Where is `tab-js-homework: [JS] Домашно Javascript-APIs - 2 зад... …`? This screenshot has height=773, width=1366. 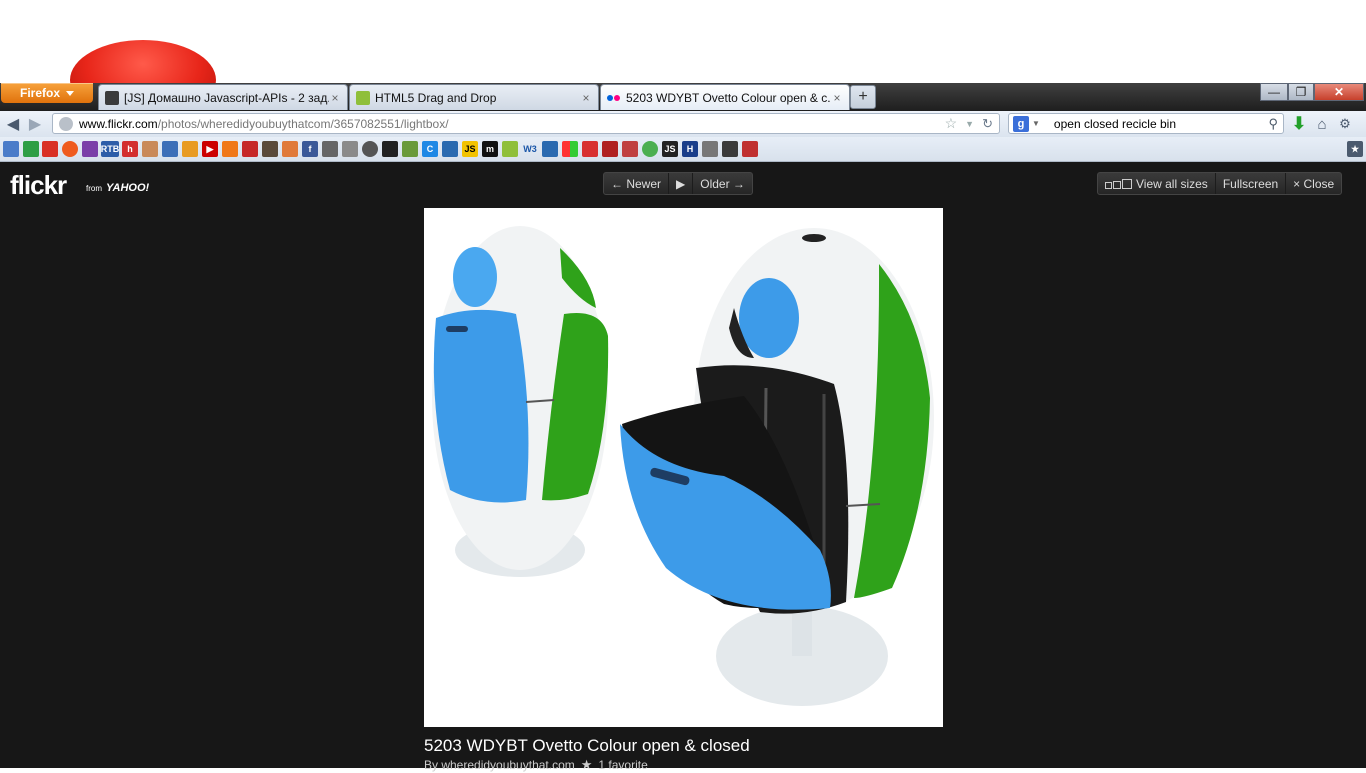
tab-js-homework: [JS] Домашно Javascript-APIs - 2 зад... … is located at coordinates (223, 97).